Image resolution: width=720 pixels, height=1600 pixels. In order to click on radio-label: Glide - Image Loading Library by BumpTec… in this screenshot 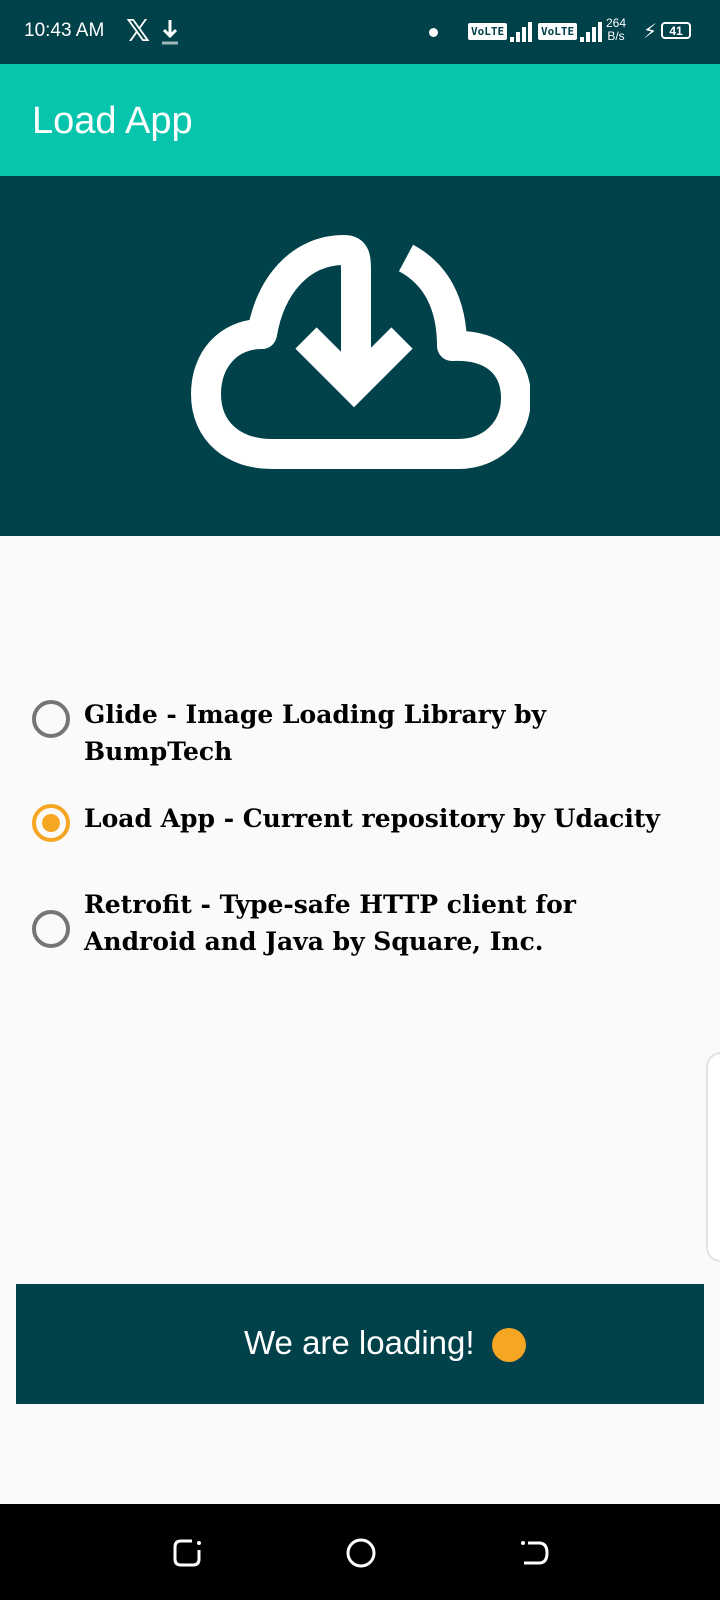, I will do `click(315, 733)`.